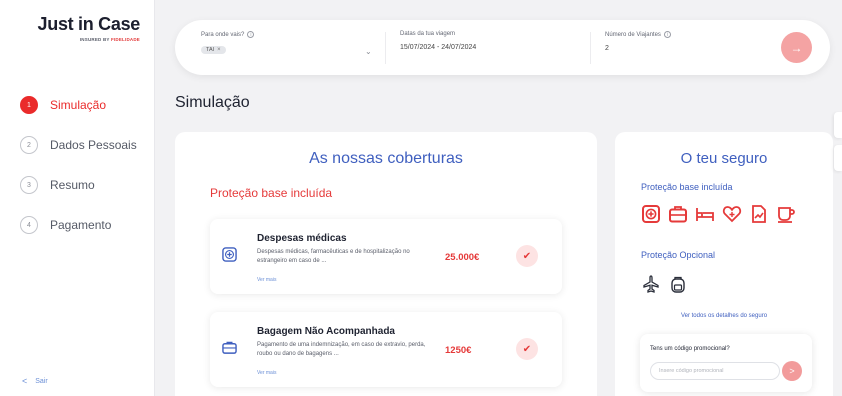 The image size is (842, 396). Describe the element at coordinates (759, 214) in the screenshot. I see `document-chart-icon` at that location.